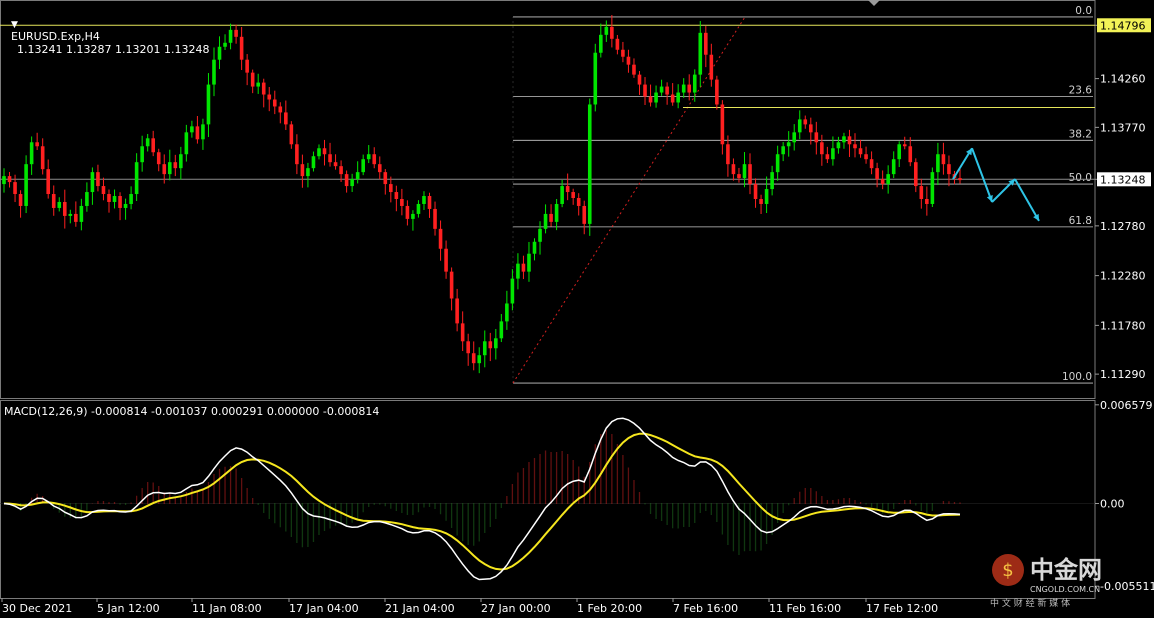 The height and width of the screenshot is (618, 1154). Describe the element at coordinates (1007, 570) in the screenshot. I see `cngold-logo-glyph: $` at that location.